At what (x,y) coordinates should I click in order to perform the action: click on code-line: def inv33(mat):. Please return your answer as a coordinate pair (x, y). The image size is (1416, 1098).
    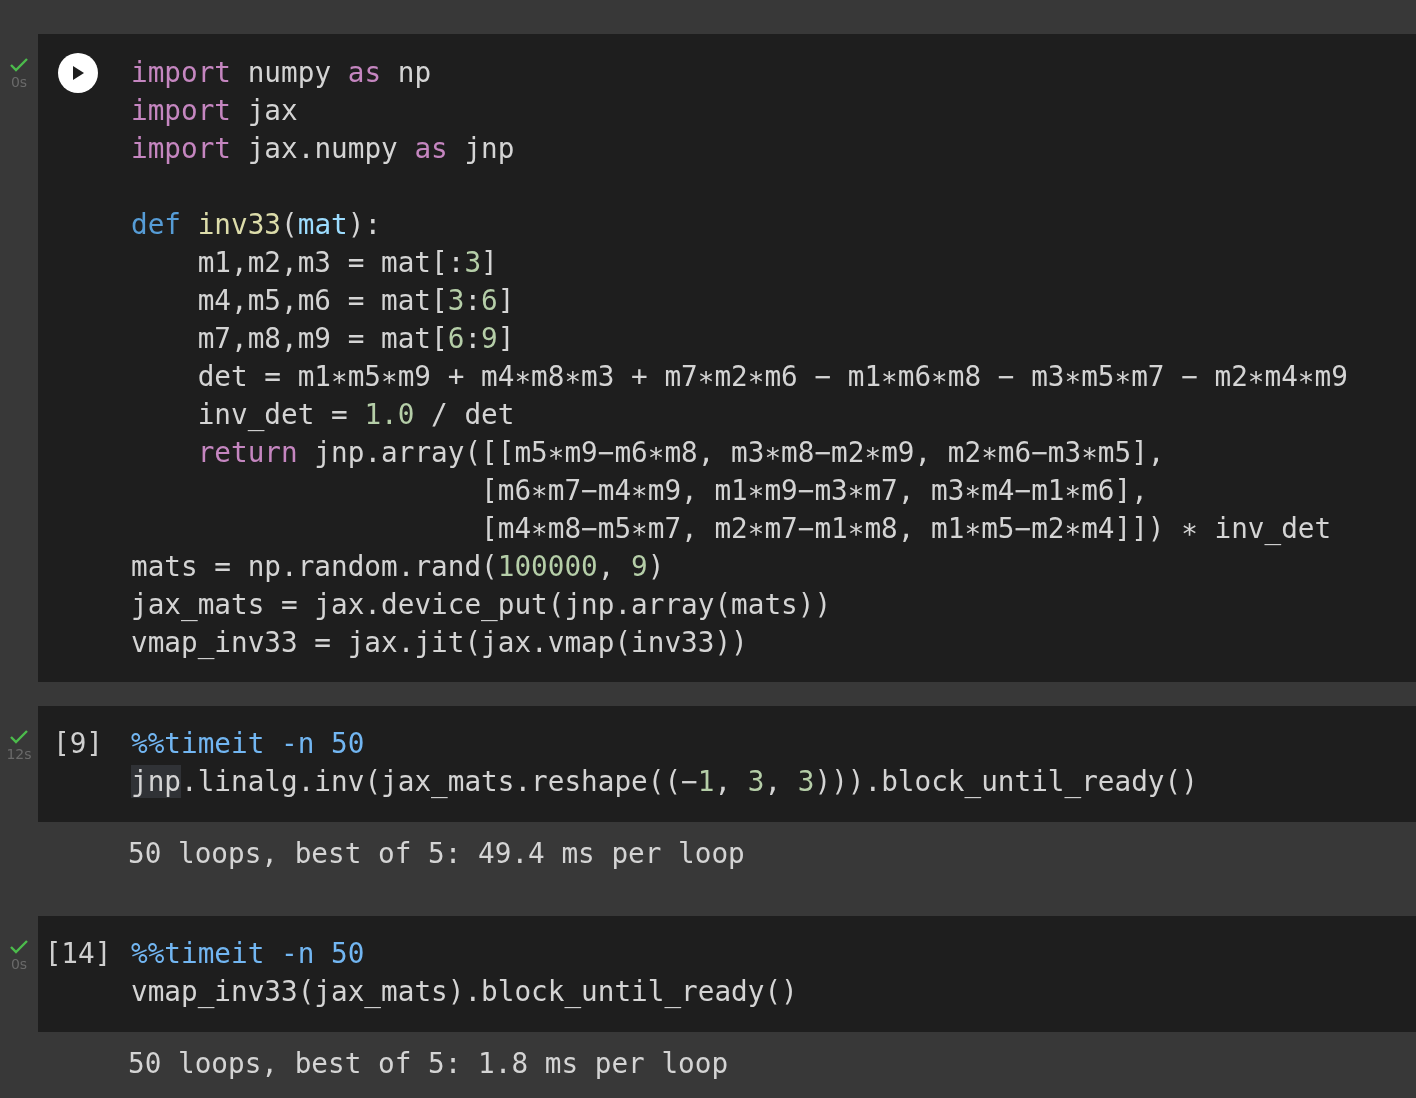
    Looking at the image, I should click on (257, 225).